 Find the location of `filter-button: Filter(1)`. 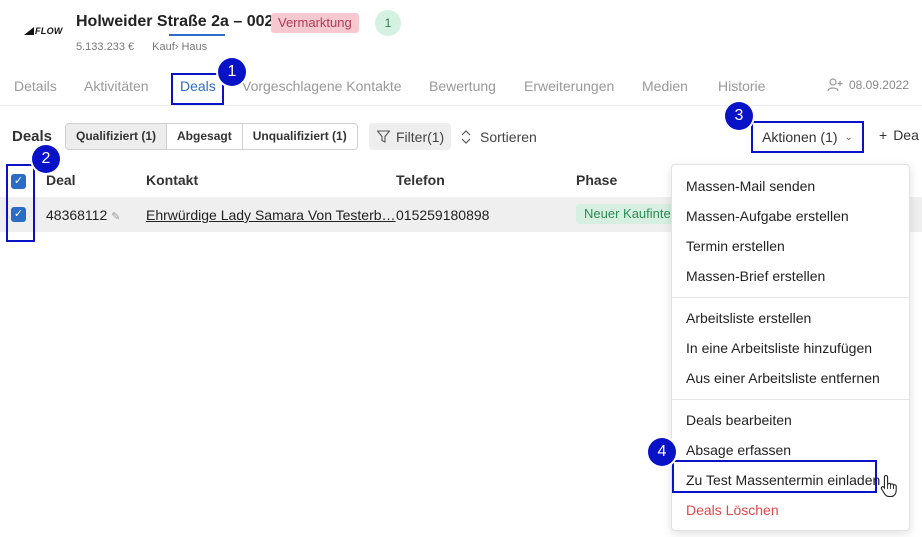

filter-button: Filter(1) is located at coordinates (410, 136).